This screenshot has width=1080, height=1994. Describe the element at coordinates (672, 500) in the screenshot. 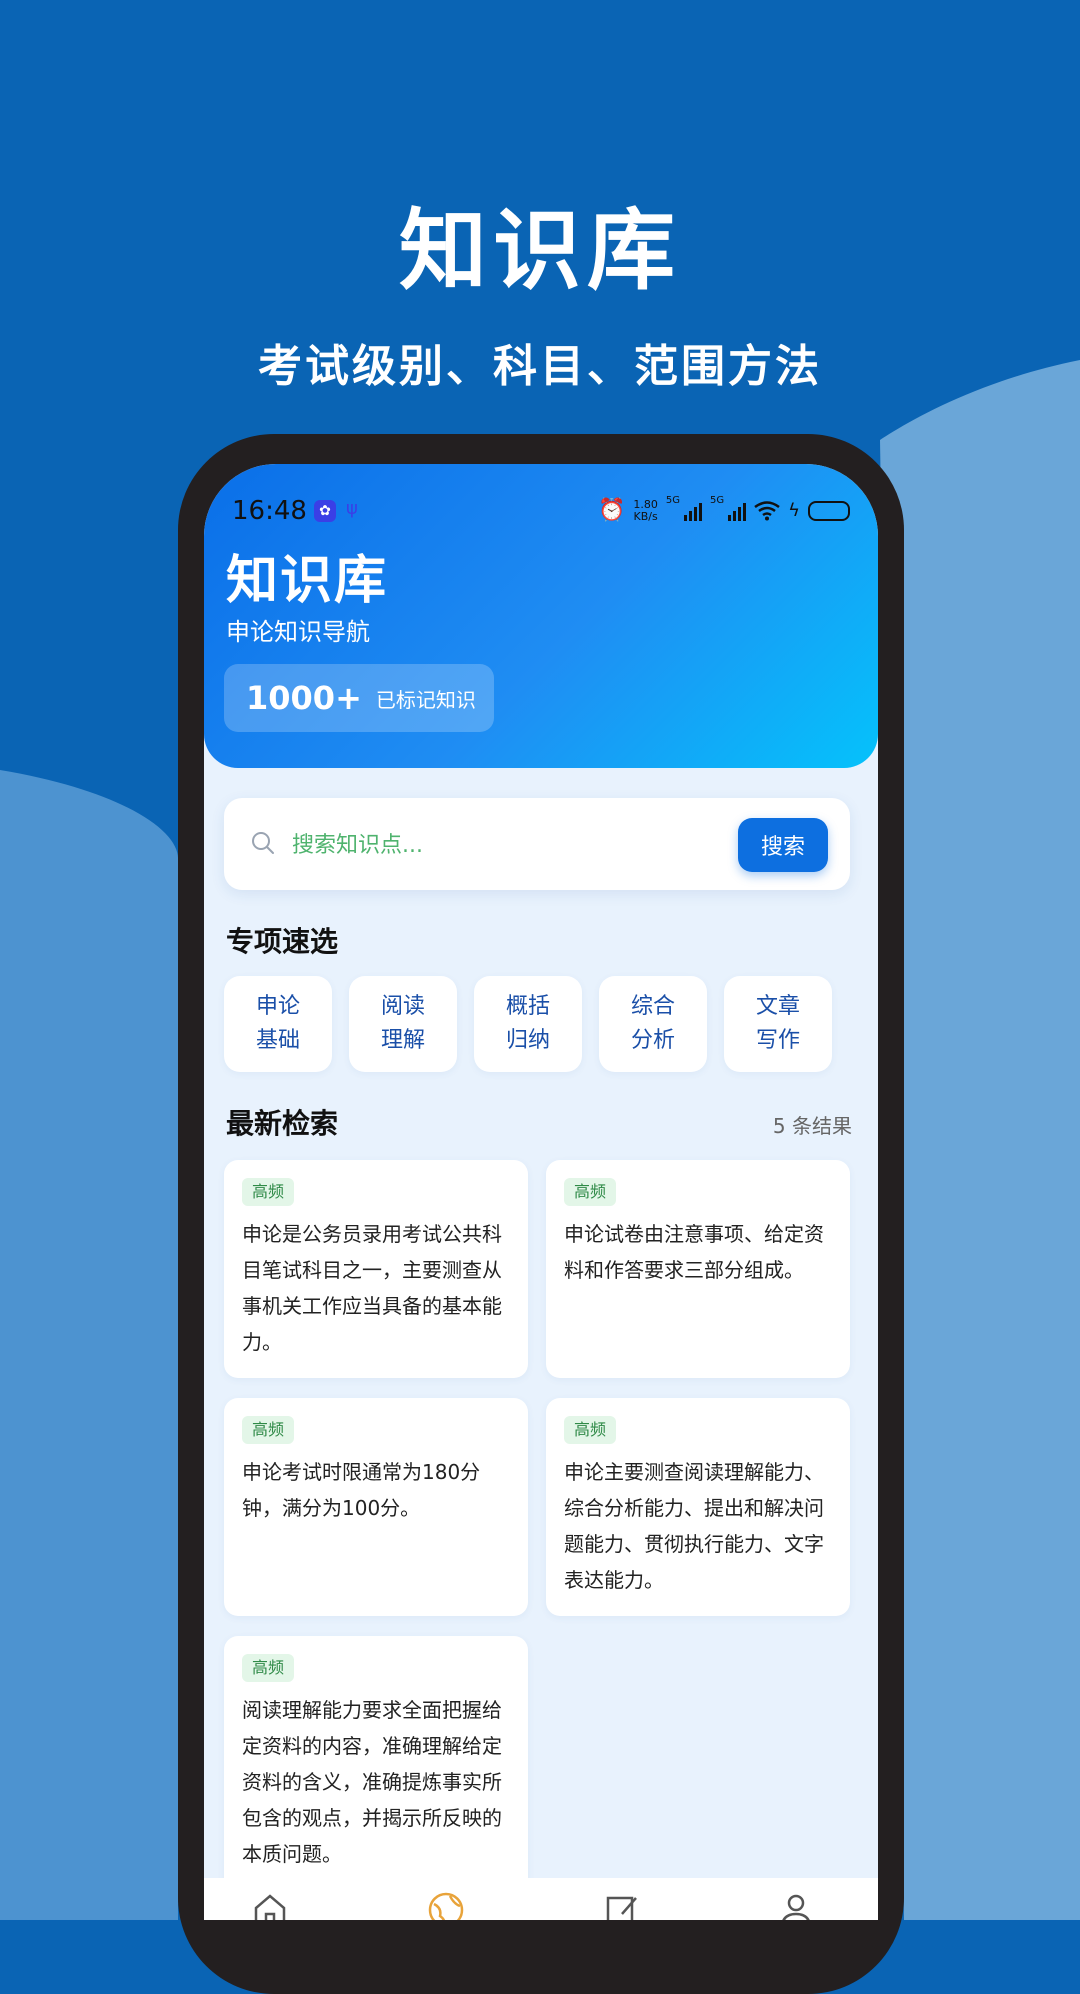

I see `sim1-label: 5G` at that location.